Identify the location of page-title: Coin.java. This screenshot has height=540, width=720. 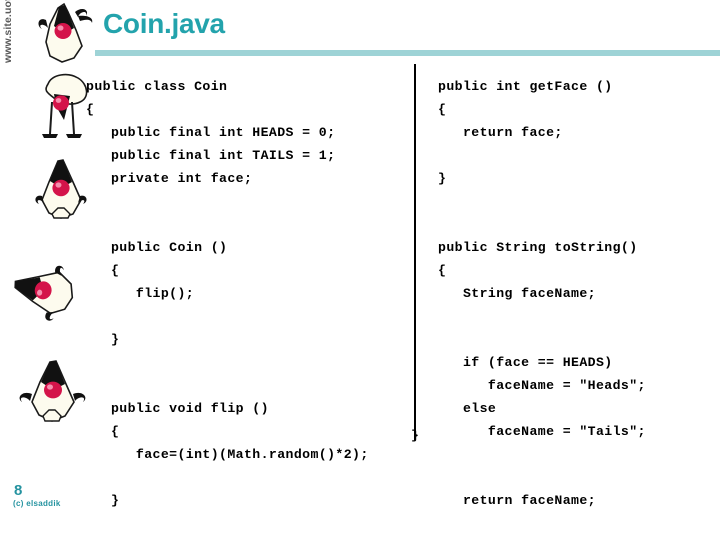
(164, 23).